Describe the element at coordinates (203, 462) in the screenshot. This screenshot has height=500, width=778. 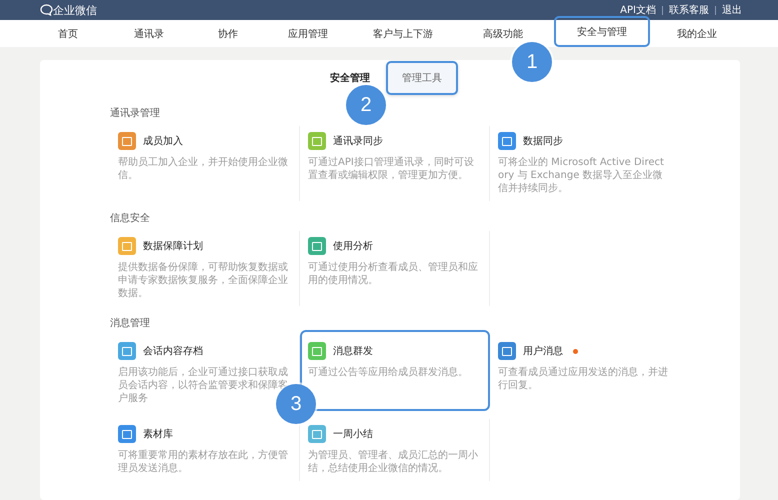
I see `card-description: 可将重要常用的素材存放在此，方便管理员发送消息。` at that location.